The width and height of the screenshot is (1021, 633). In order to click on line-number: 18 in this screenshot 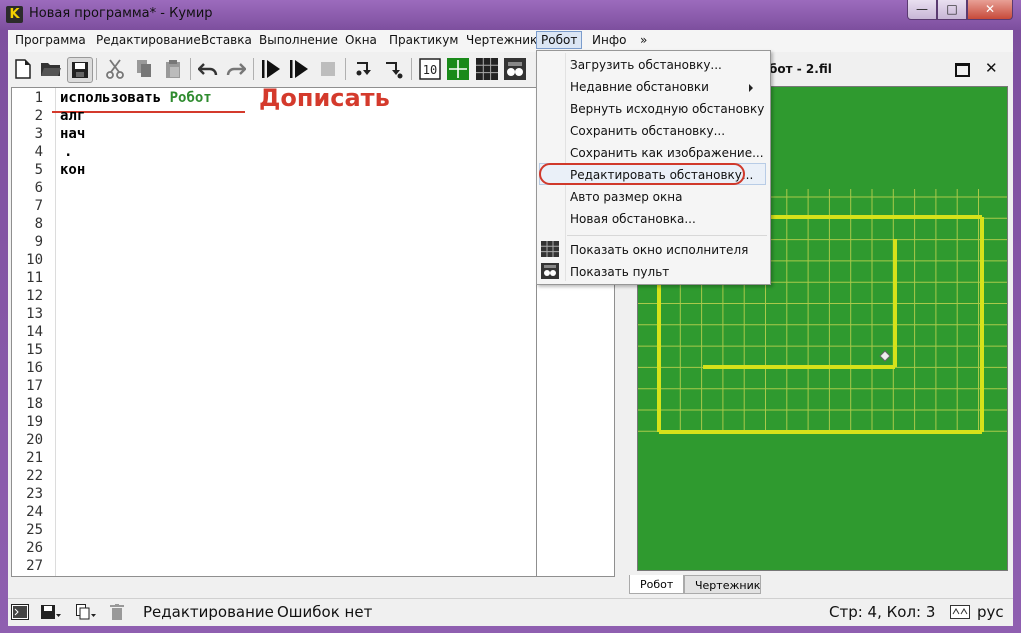, I will do `click(34, 404)`.